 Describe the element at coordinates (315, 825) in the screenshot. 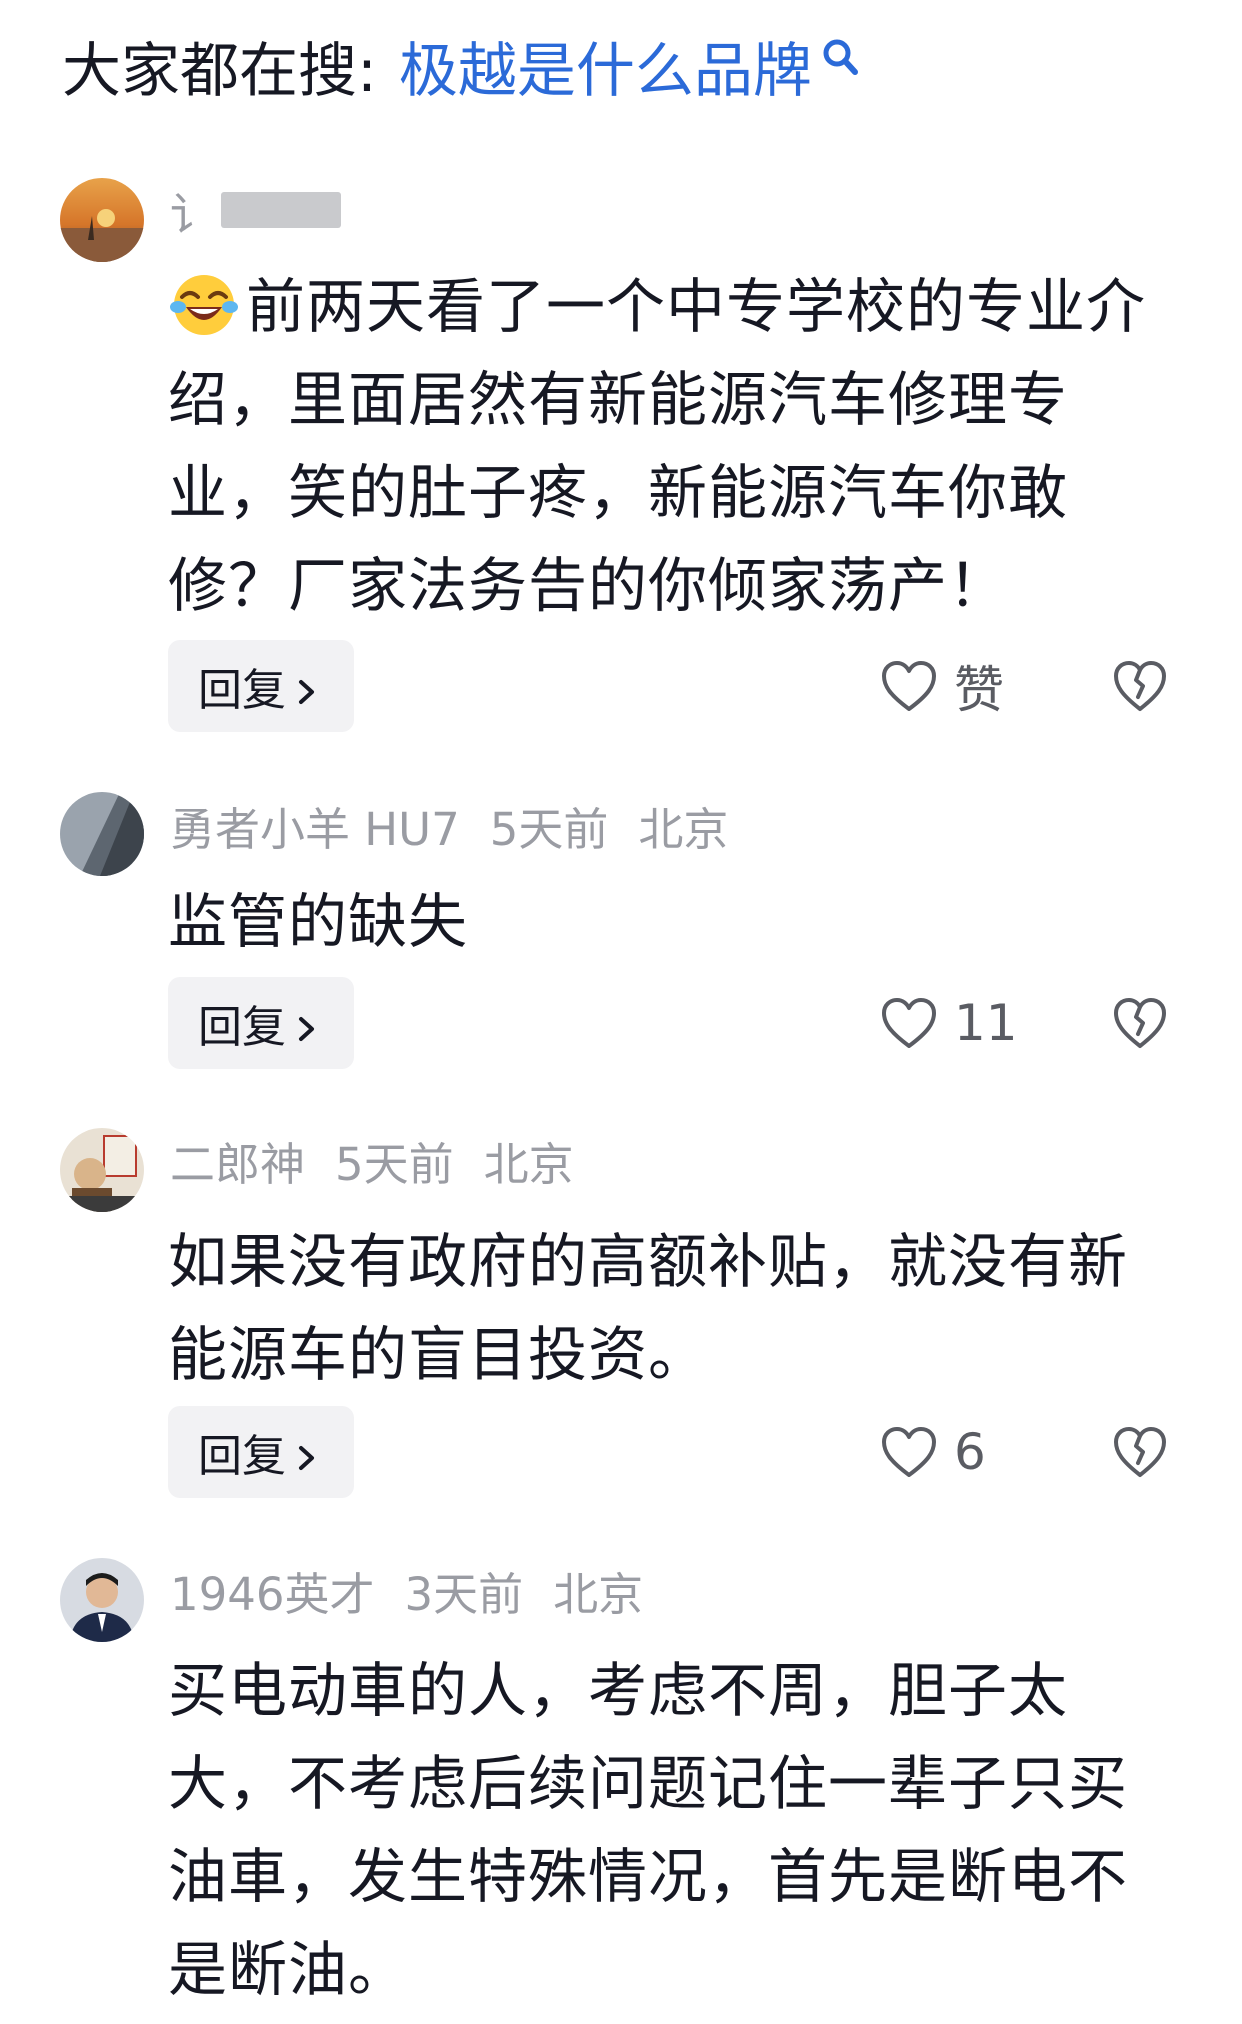

I see `comment-username: 勇者小羊 HU7` at that location.